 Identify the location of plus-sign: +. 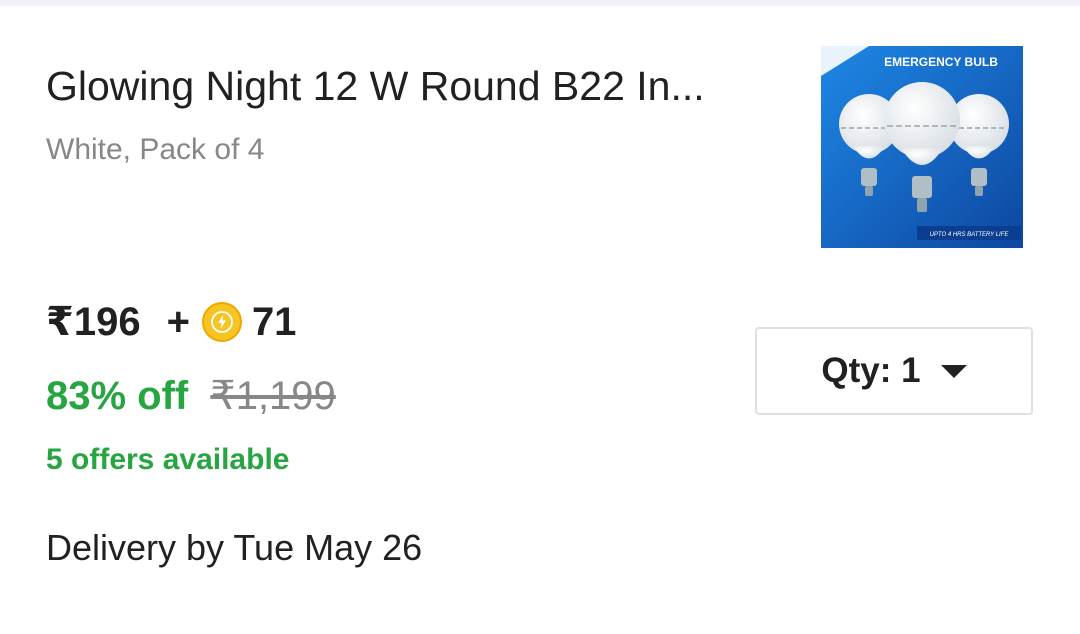
(178, 321).